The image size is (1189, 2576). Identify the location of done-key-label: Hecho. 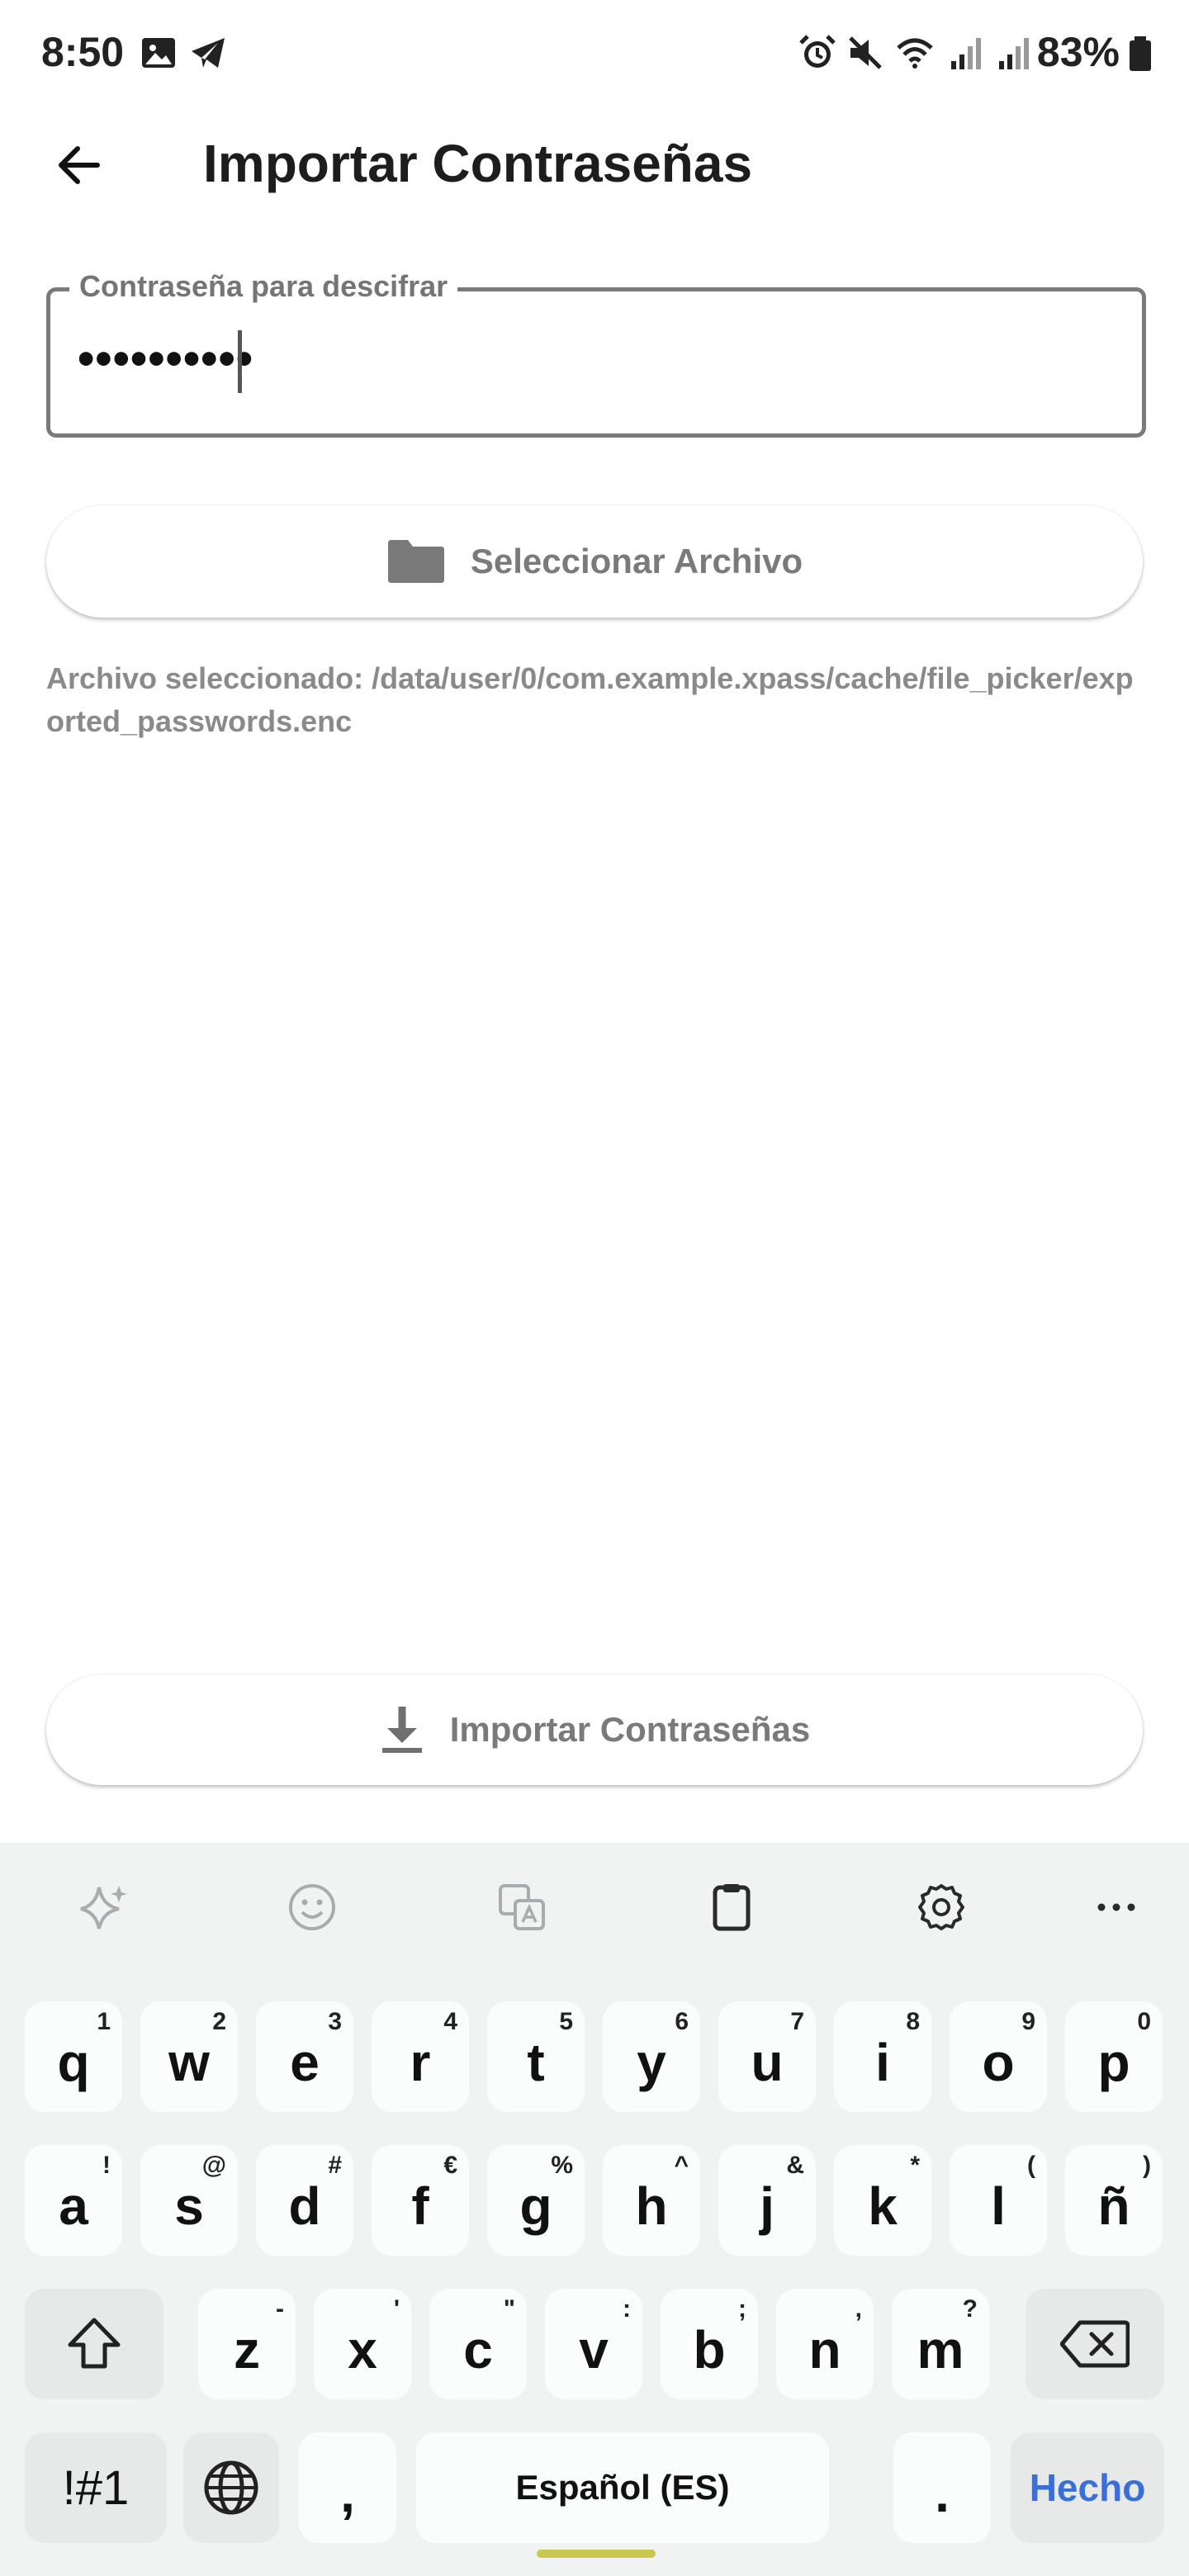
(1087, 2487).